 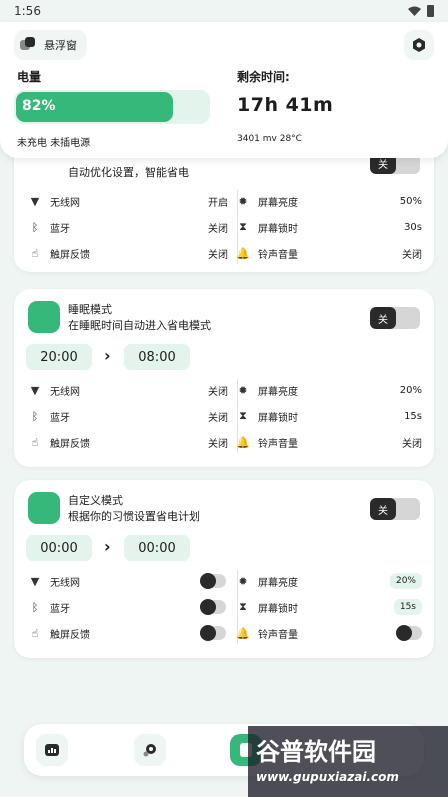 I want to click on floating-window-icon, so click(x=28, y=45).